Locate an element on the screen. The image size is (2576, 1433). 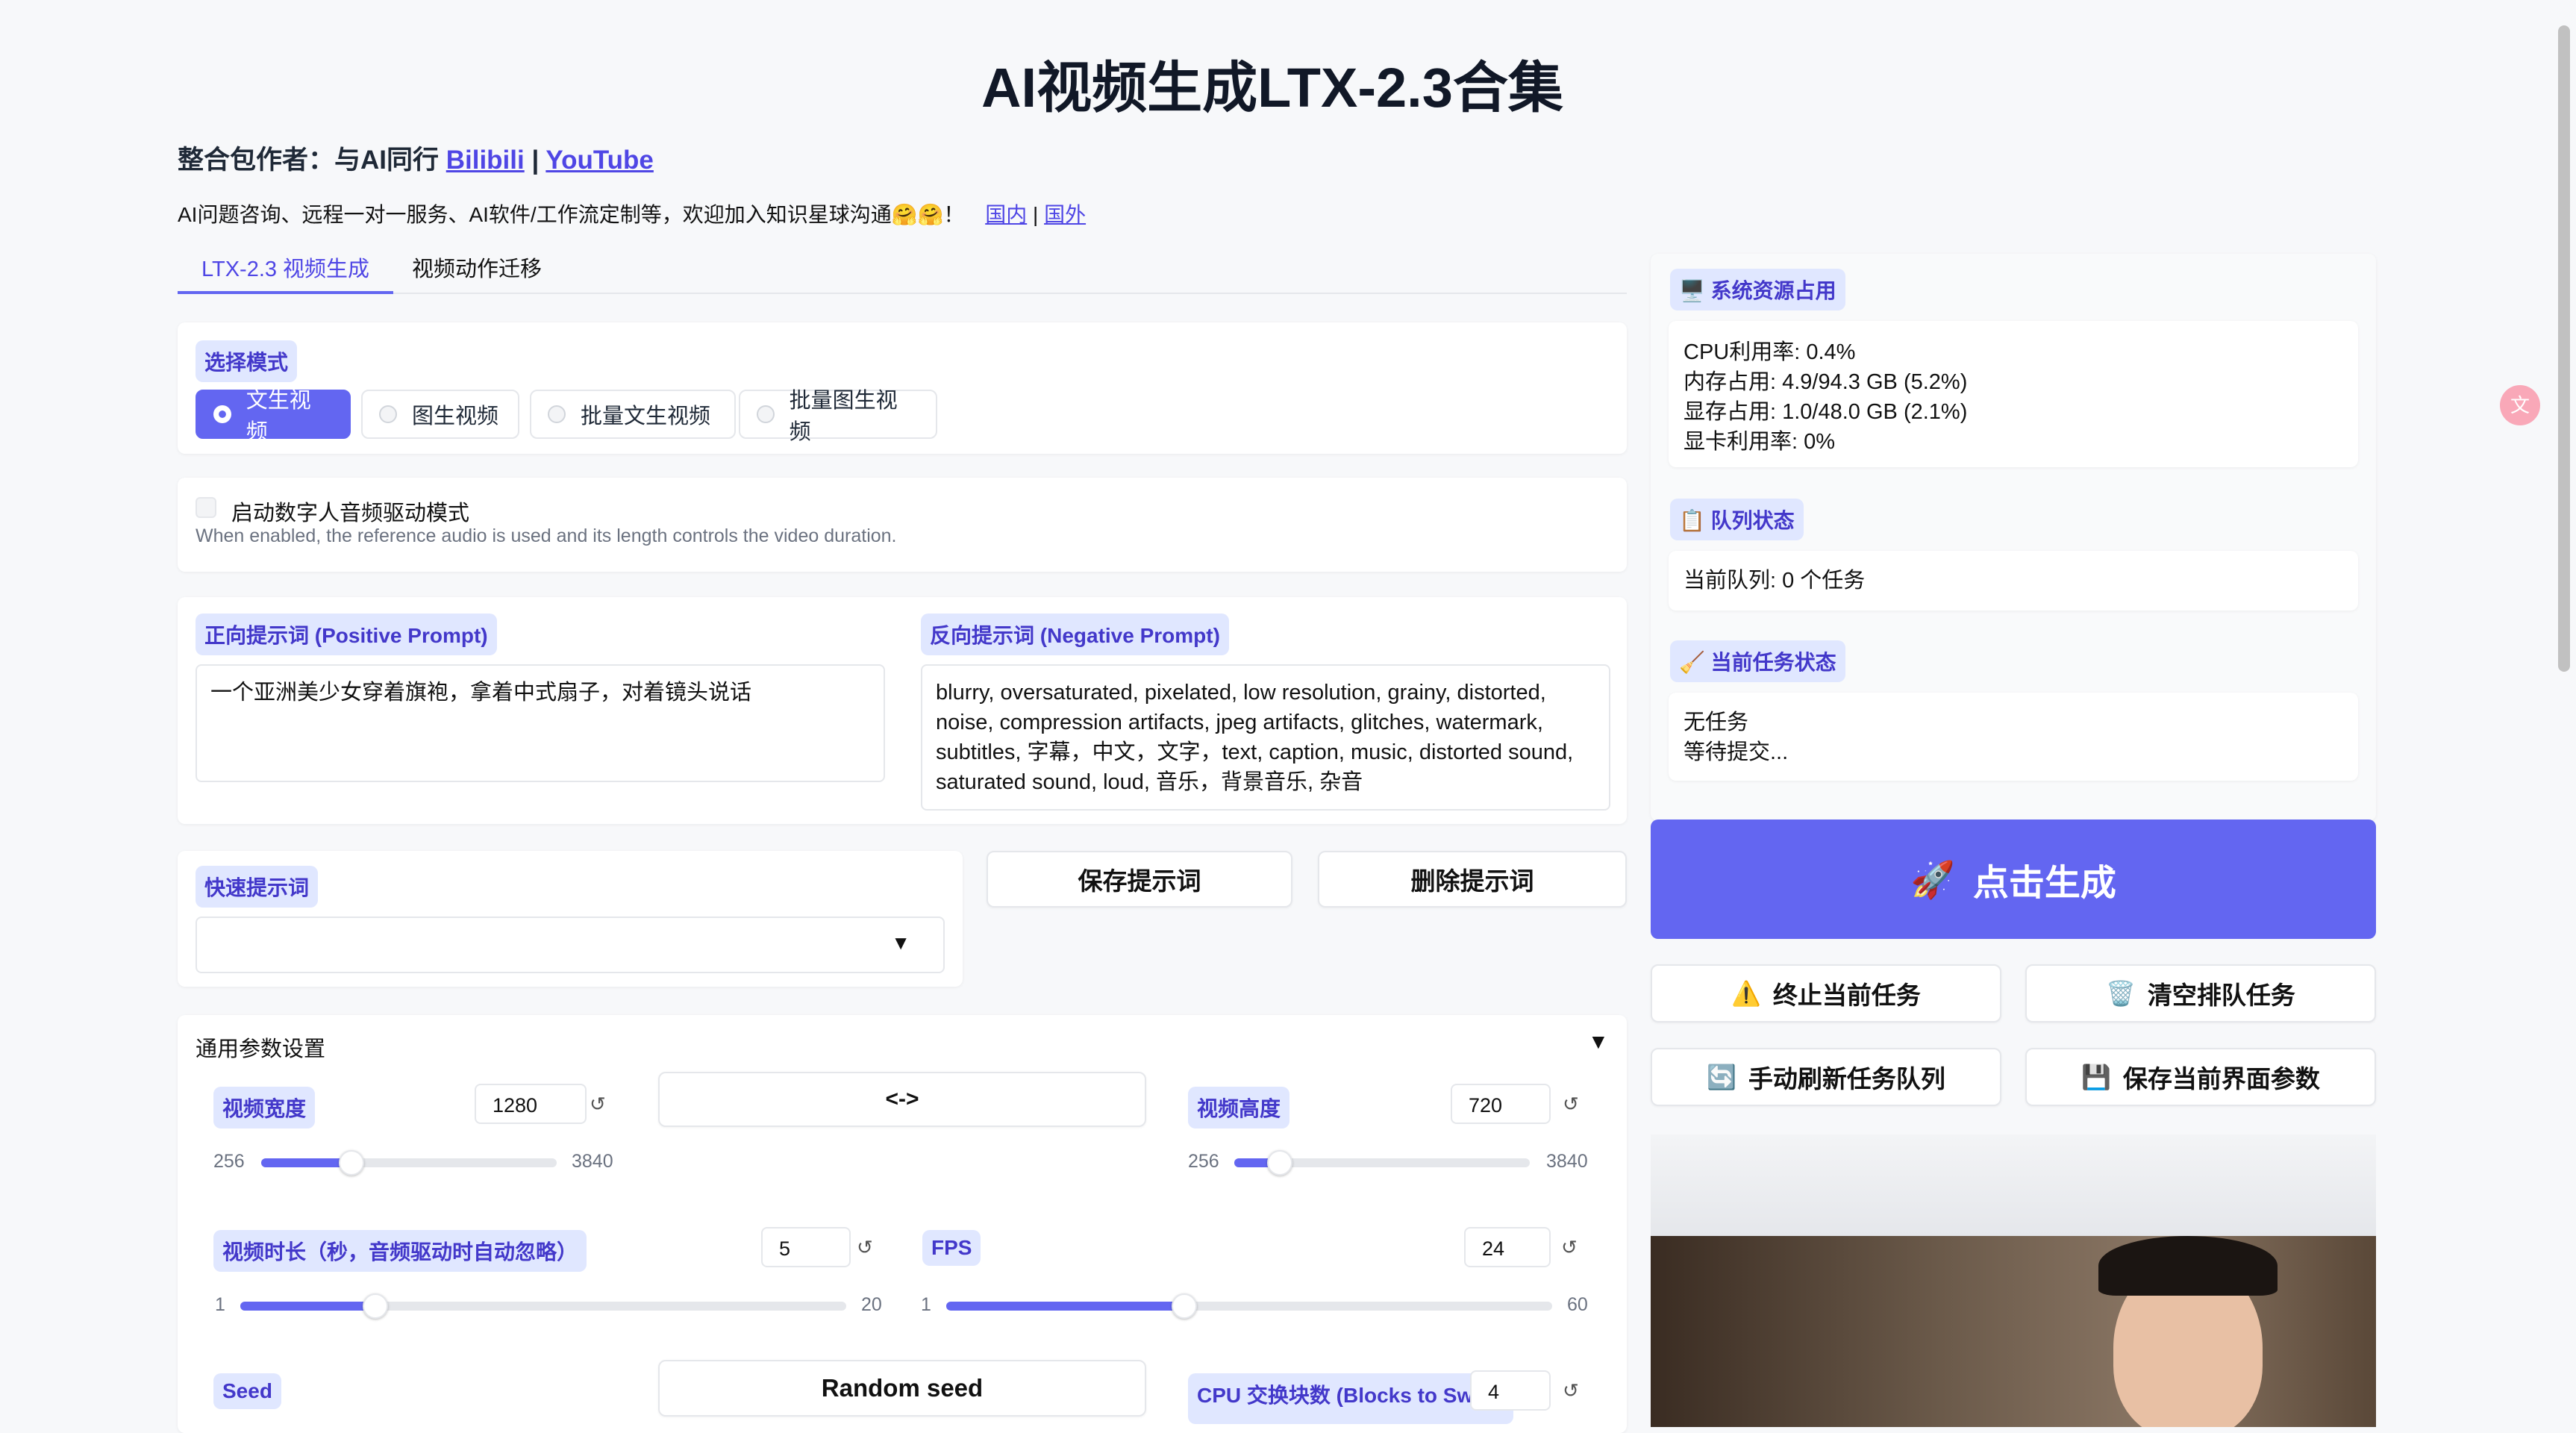
stop-task-button: ⚠️ 终止当前任务 is located at coordinates (1826, 993).